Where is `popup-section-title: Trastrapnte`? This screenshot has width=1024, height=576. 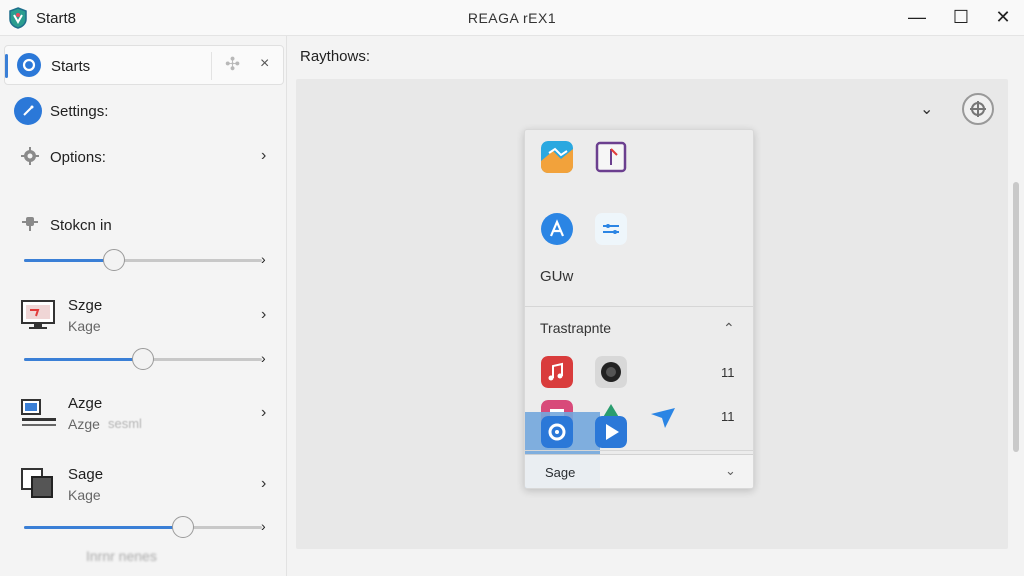
popup-section-title: Trastrapnte is located at coordinates (576, 328).